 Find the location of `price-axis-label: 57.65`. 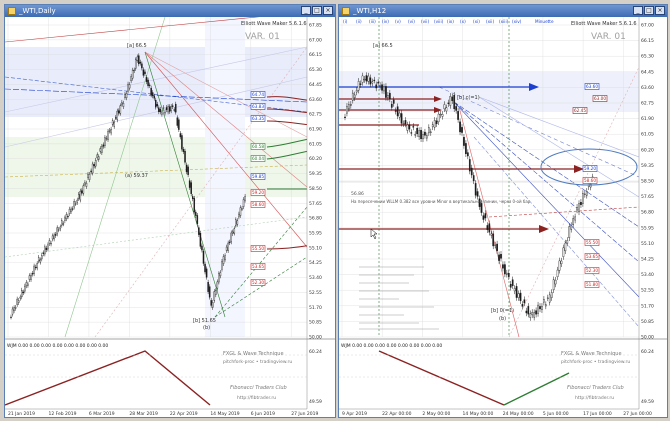

price-axis-label: 57.65 is located at coordinates (315, 204).